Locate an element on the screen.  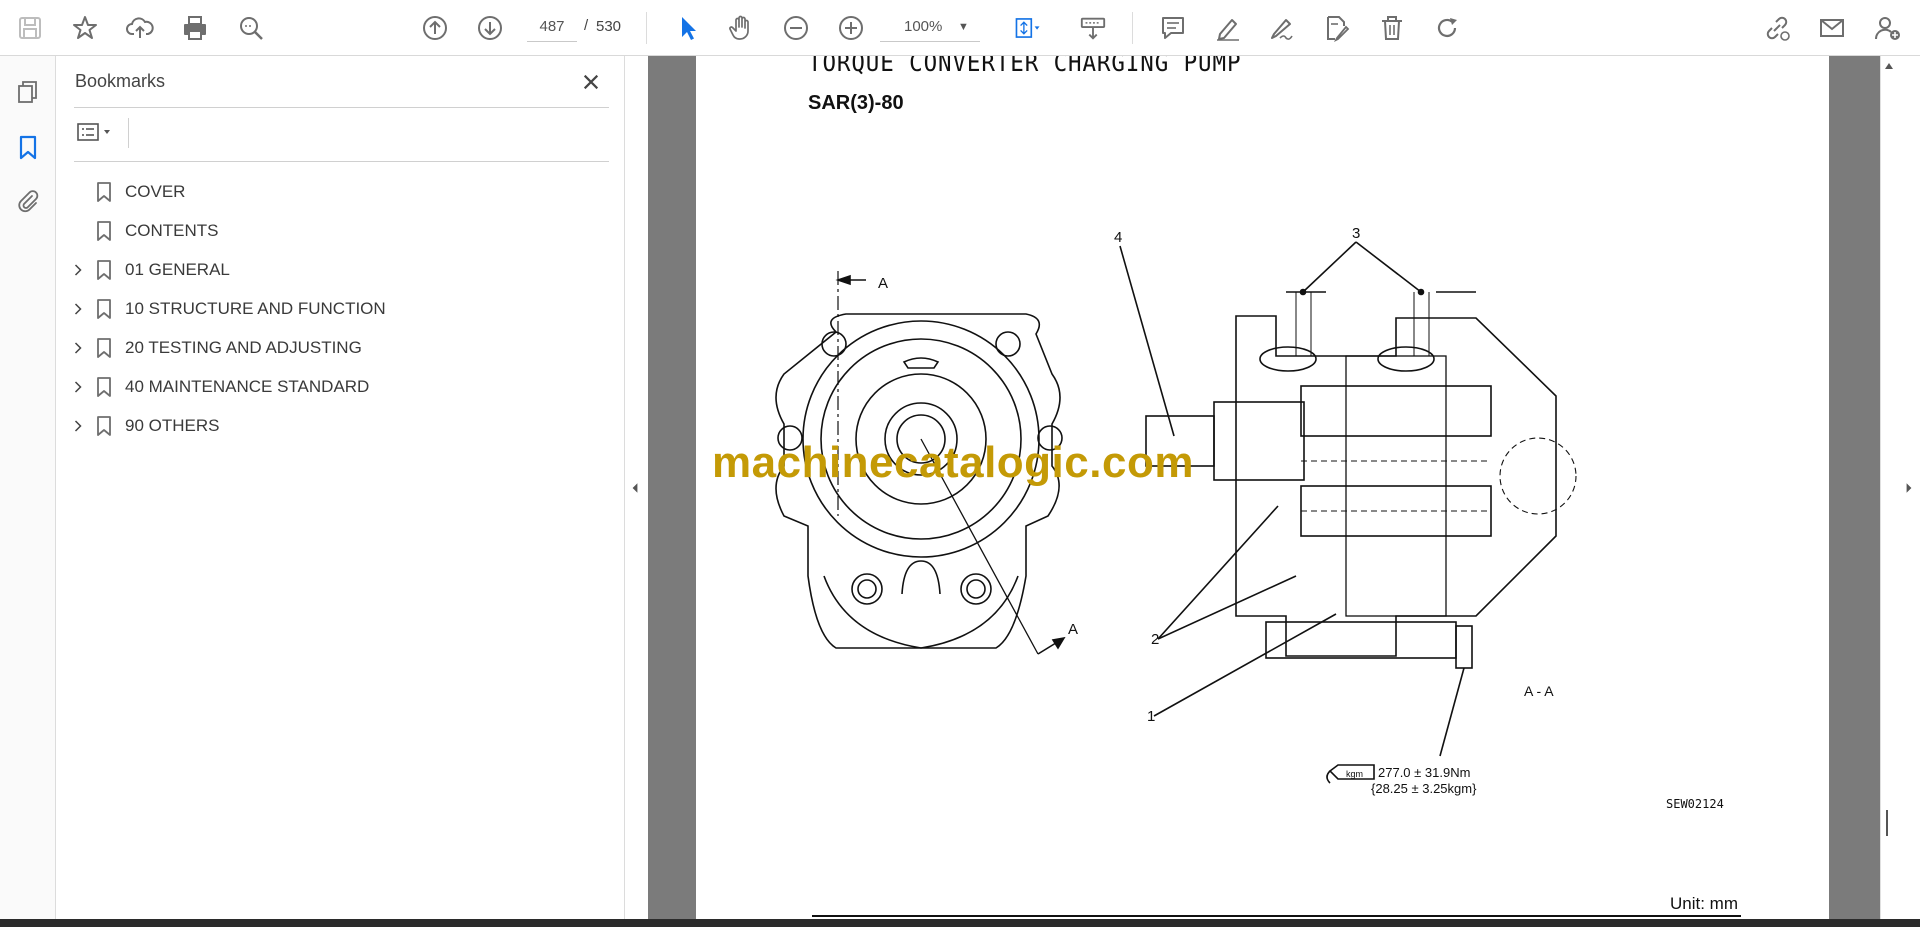
attachments-paperclip-icon is located at coordinates (28, 201).